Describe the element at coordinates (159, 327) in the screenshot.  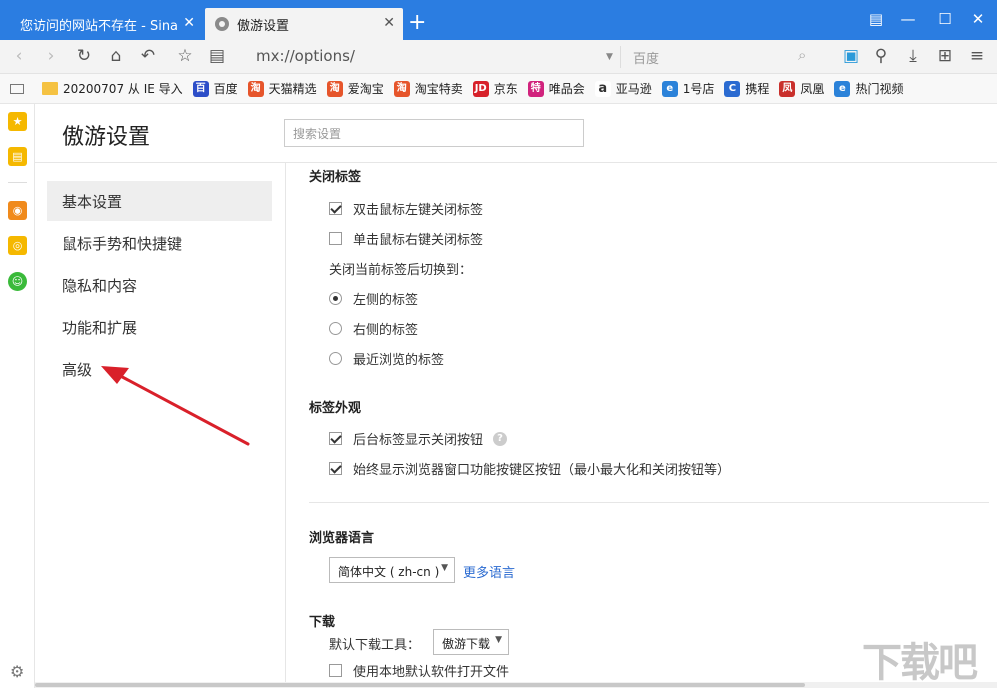
I see `menu-item-features: 功能和扩展` at that location.